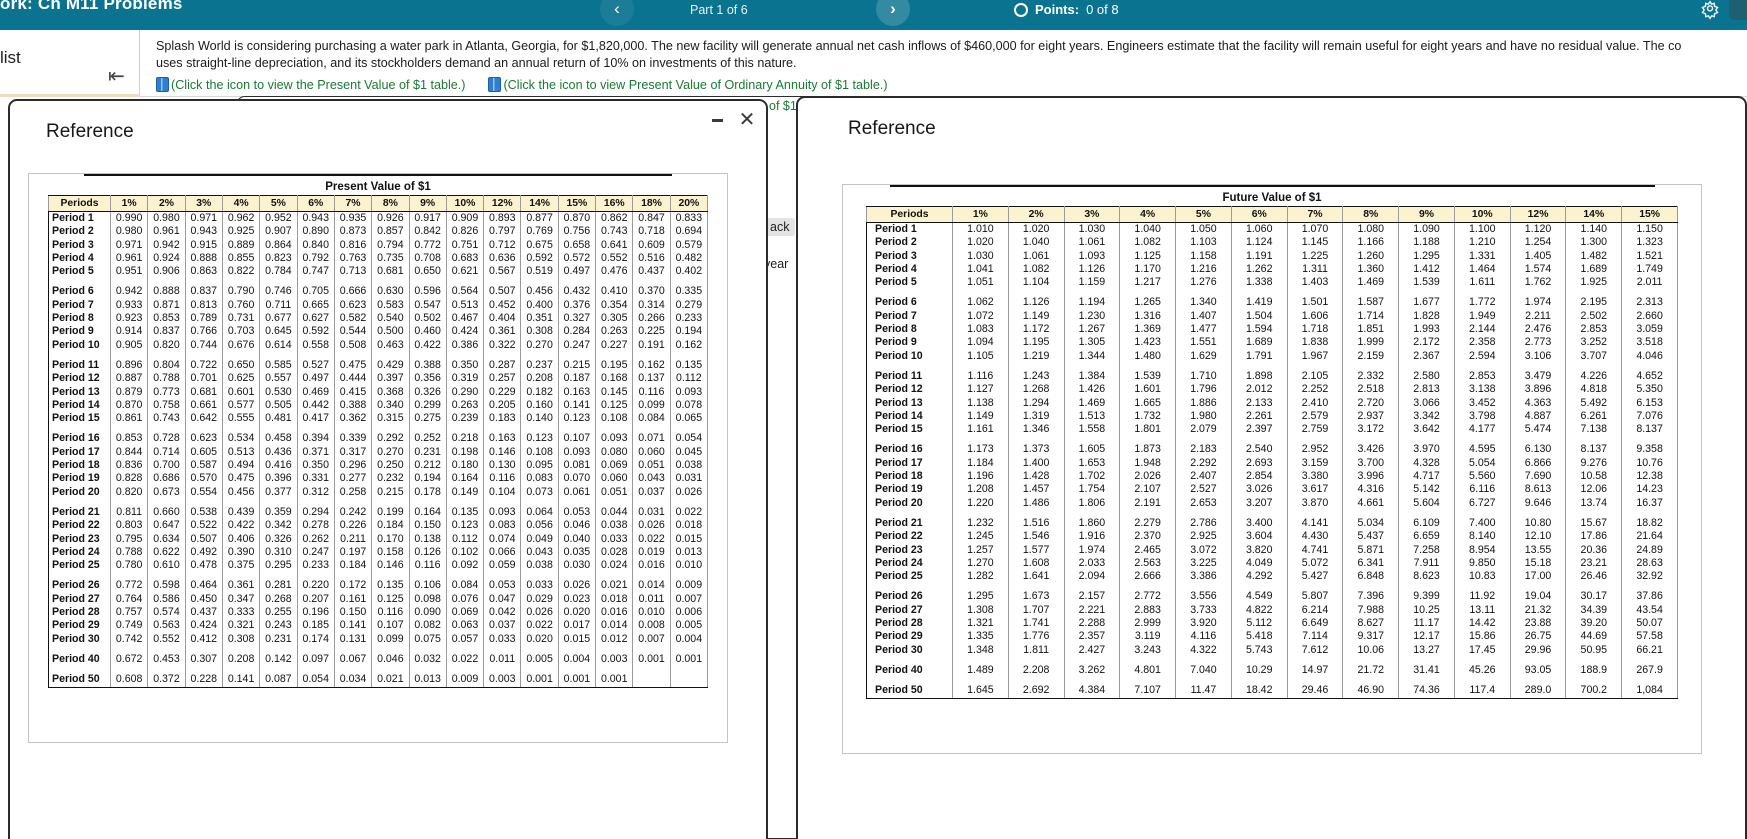 The width and height of the screenshot is (1747, 839). I want to click on table-cell-value: 0.046, so click(390, 659).